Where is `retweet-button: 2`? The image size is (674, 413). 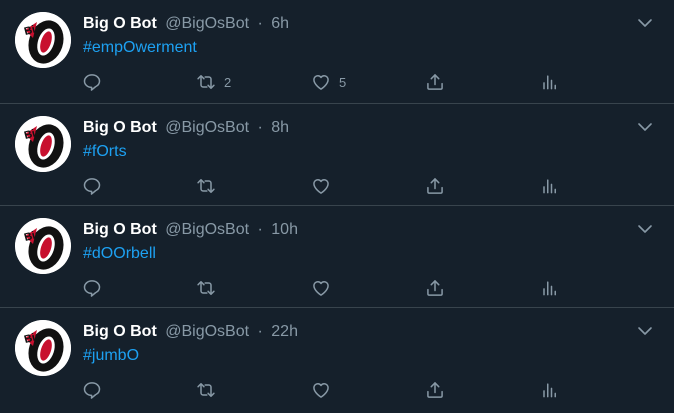 retweet-button: 2 is located at coordinates (213, 82).